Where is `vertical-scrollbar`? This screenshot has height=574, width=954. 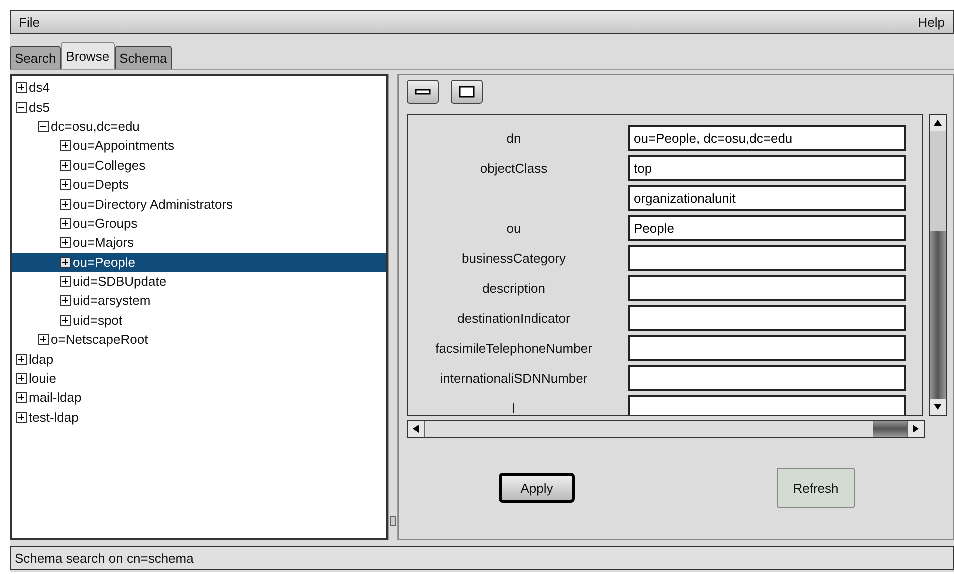
vertical-scrollbar is located at coordinates (938, 265).